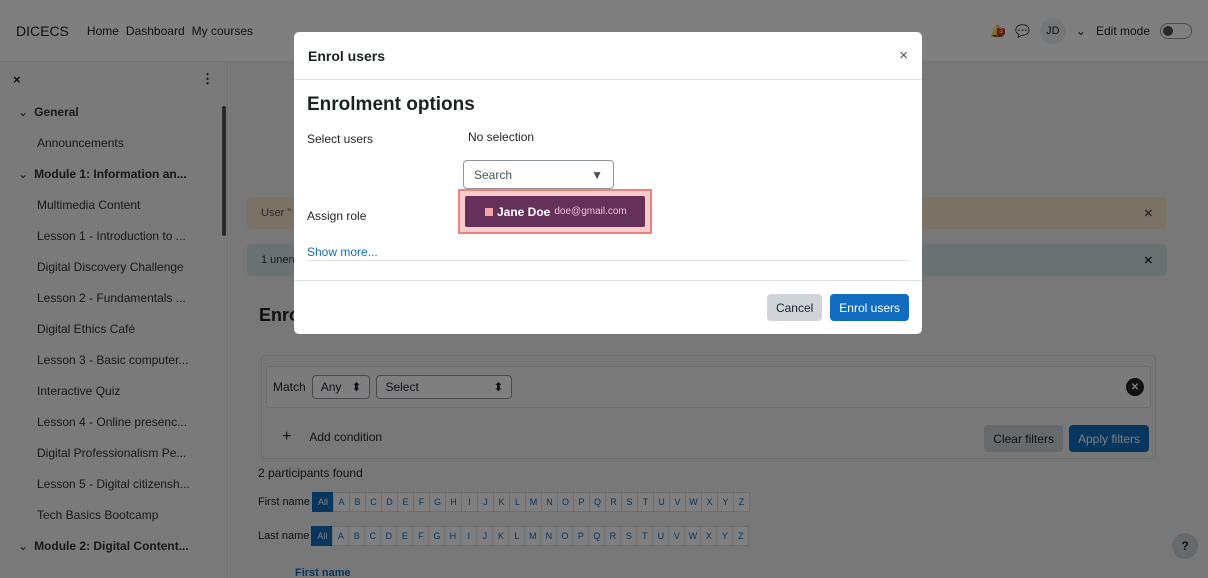 The image size is (1208, 578). What do you see at coordinates (493, 174) in the screenshot?
I see `search-placeholder: Search` at bounding box center [493, 174].